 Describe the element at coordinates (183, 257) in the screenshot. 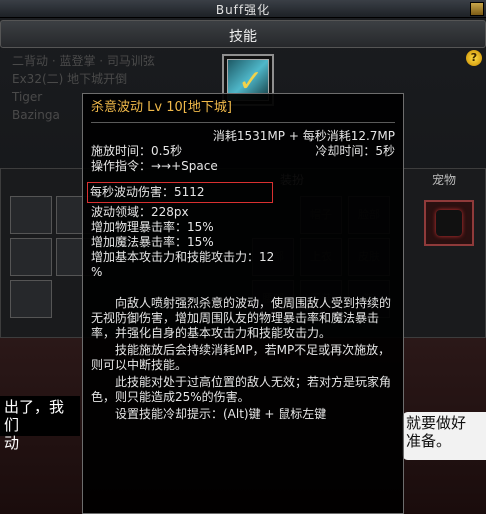

I see `stat-line: 增加基本攻击力和技能攻击力：12` at that location.